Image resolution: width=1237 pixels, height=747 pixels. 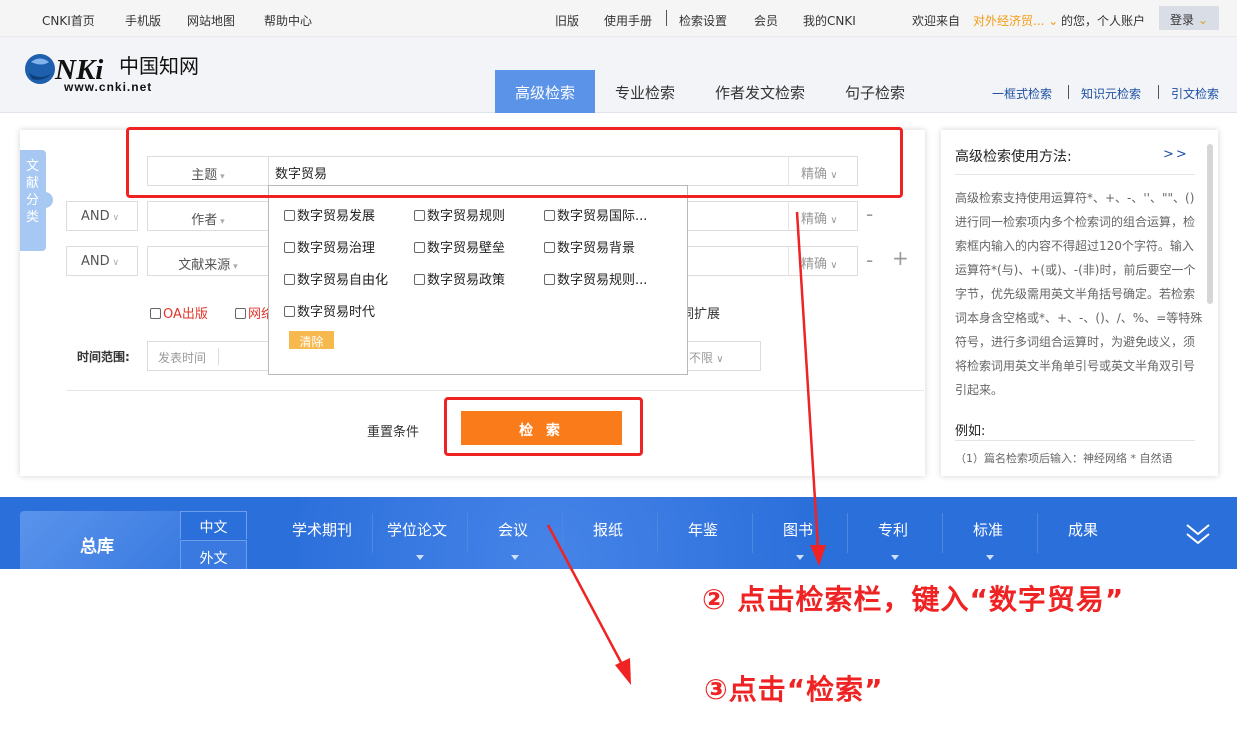 What do you see at coordinates (1195, 93) in the screenshot?
I see `link-citation-search: 引文检索` at bounding box center [1195, 93].